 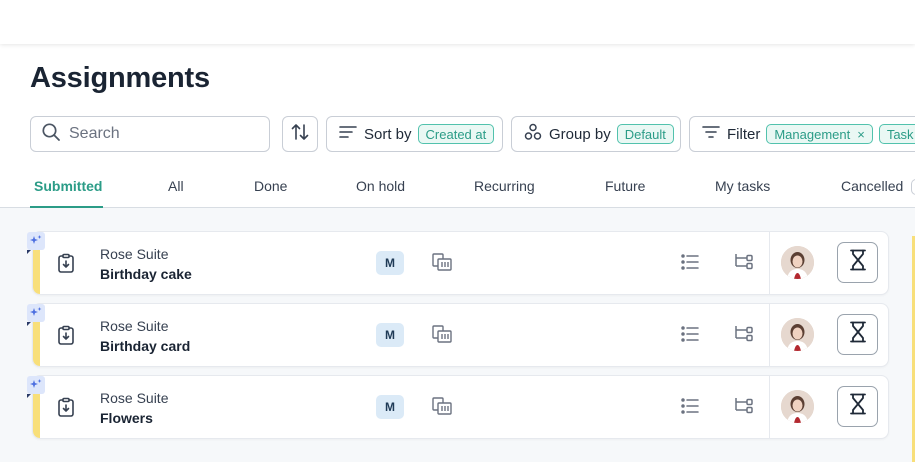 What do you see at coordinates (414, 134) in the screenshot?
I see `sort-by-button: Sort by Created at` at bounding box center [414, 134].